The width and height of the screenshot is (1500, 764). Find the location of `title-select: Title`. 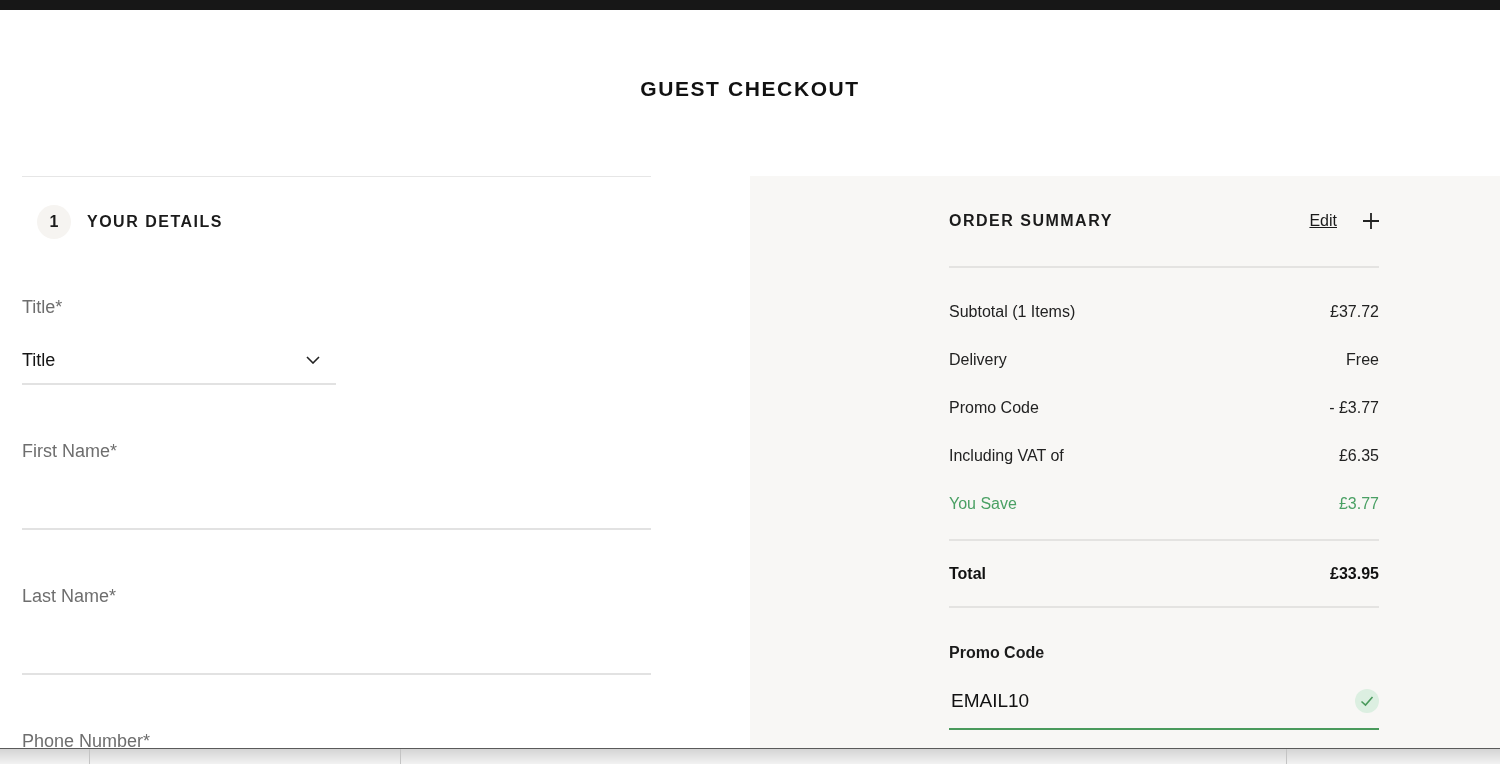

title-select: Title is located at coordinates (179, 361).